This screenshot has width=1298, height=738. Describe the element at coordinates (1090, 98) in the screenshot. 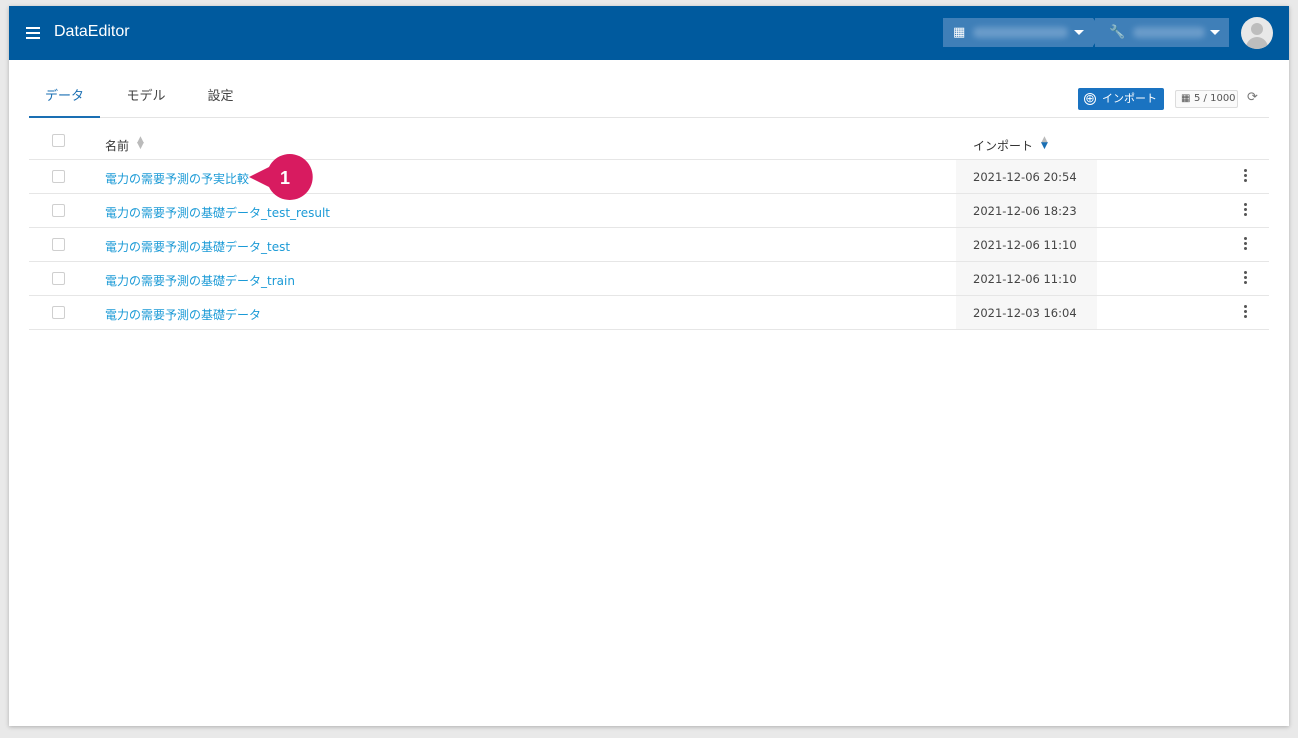

I see `add-circle-icon: ⊕` at that location.